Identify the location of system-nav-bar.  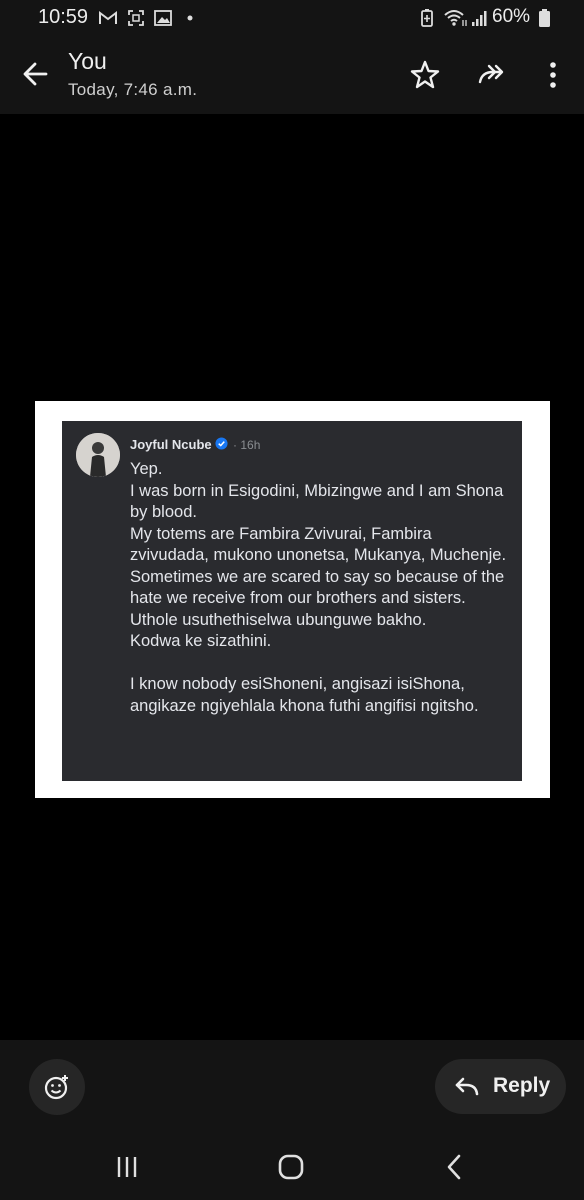
(292, 1166).